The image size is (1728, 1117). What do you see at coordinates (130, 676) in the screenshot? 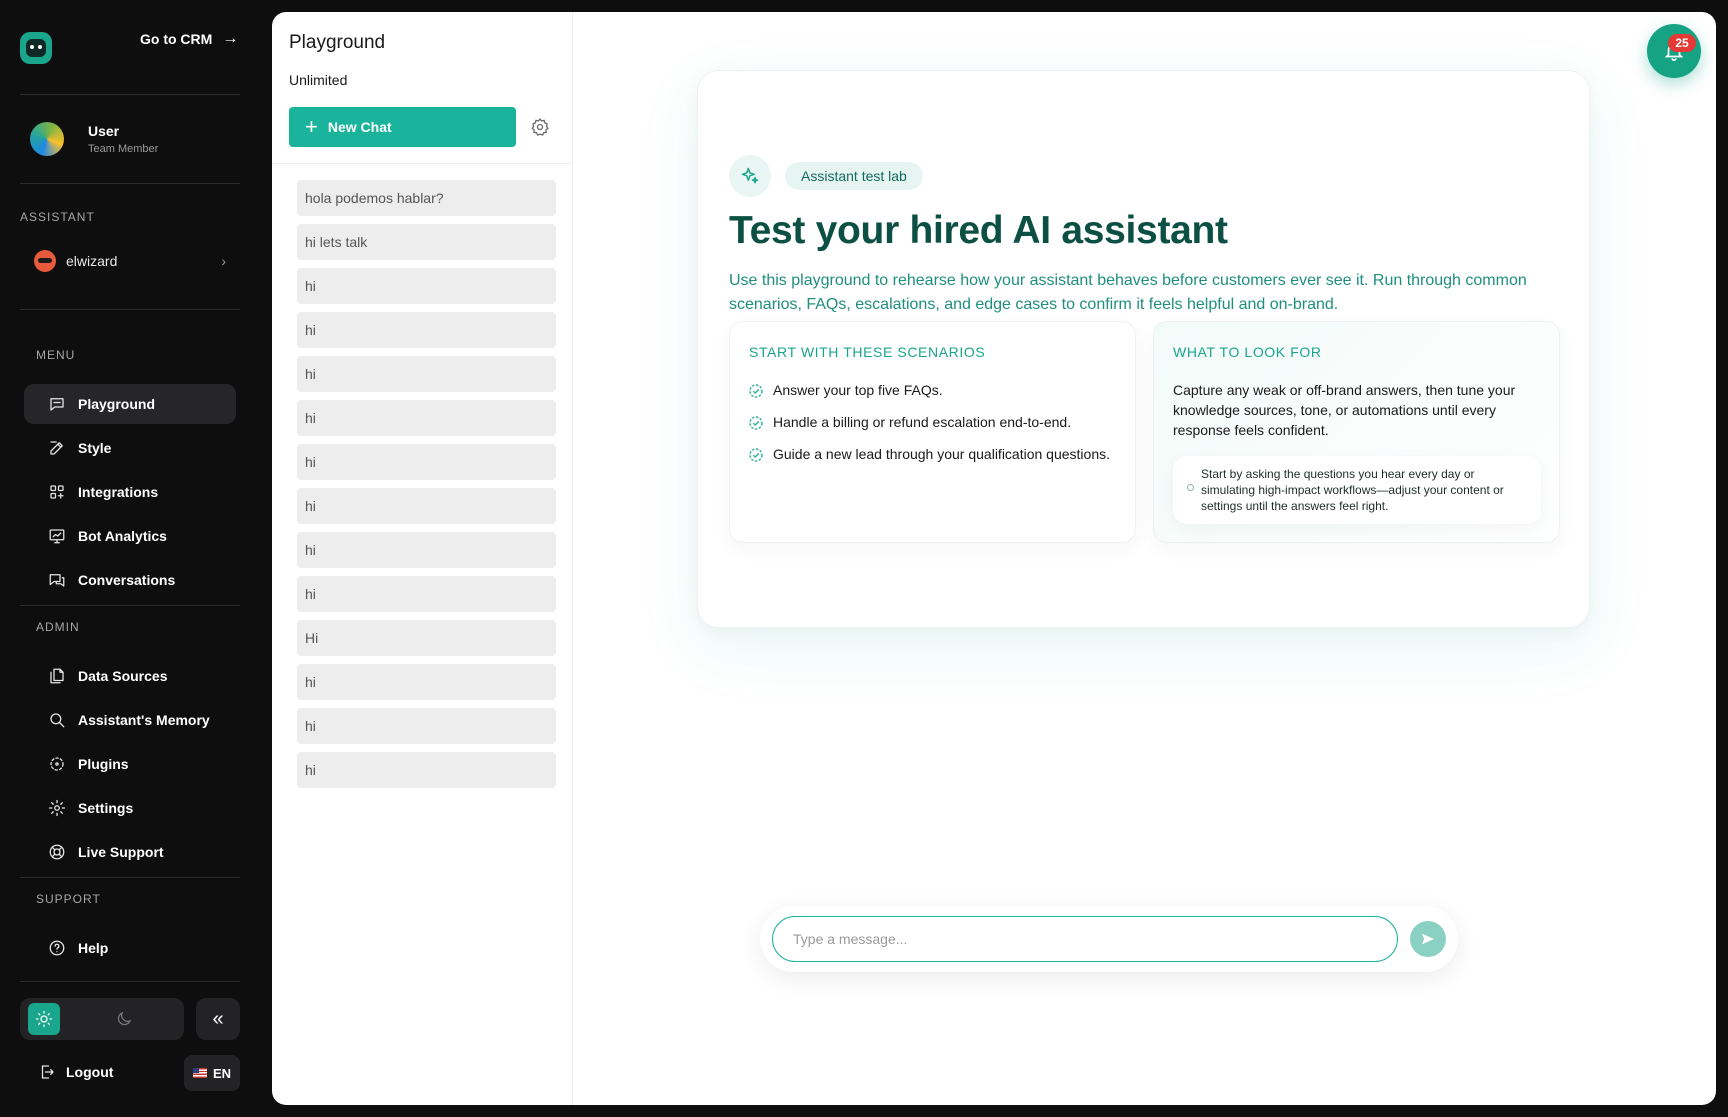
I see `nav-item-data-sources: Data Sources` at bounding box center [130, 676].